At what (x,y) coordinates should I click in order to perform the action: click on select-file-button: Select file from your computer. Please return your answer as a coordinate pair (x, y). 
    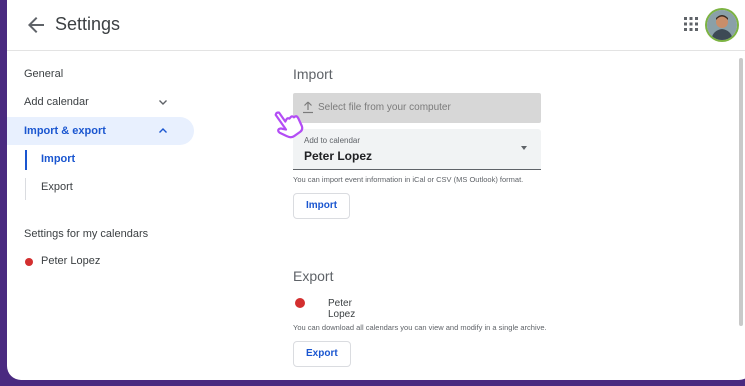
    Looking at the image, I should click on (417, 108).